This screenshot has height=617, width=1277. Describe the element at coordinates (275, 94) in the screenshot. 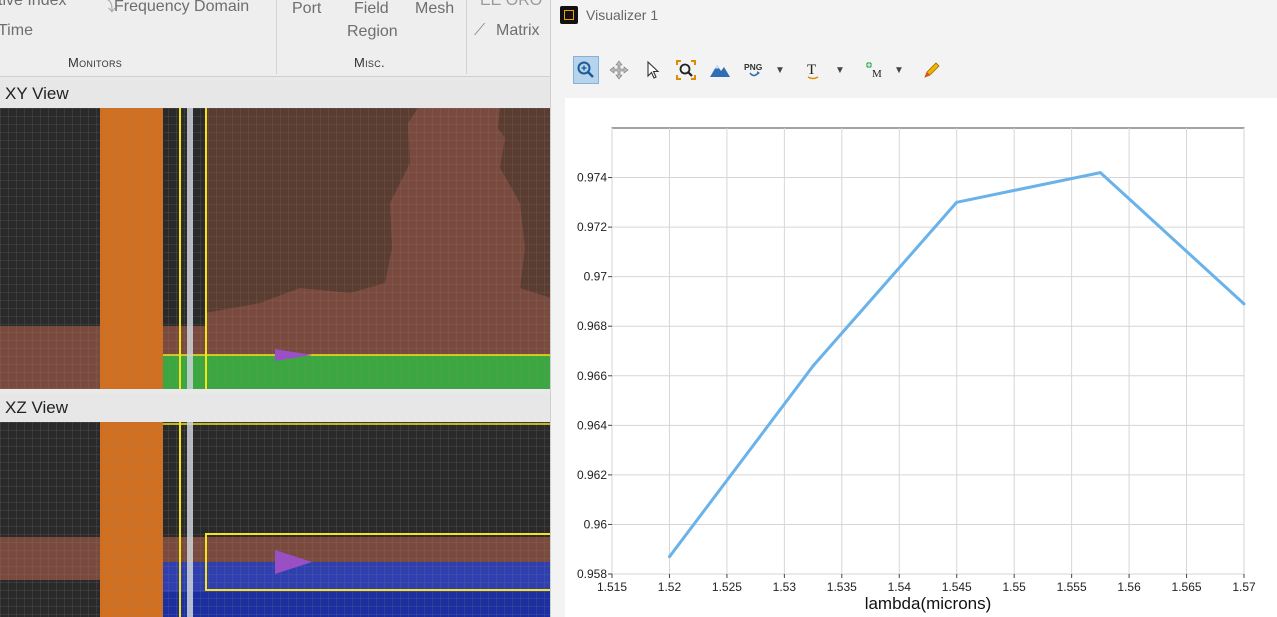

I see `xy-view-header: XY View` at that location.